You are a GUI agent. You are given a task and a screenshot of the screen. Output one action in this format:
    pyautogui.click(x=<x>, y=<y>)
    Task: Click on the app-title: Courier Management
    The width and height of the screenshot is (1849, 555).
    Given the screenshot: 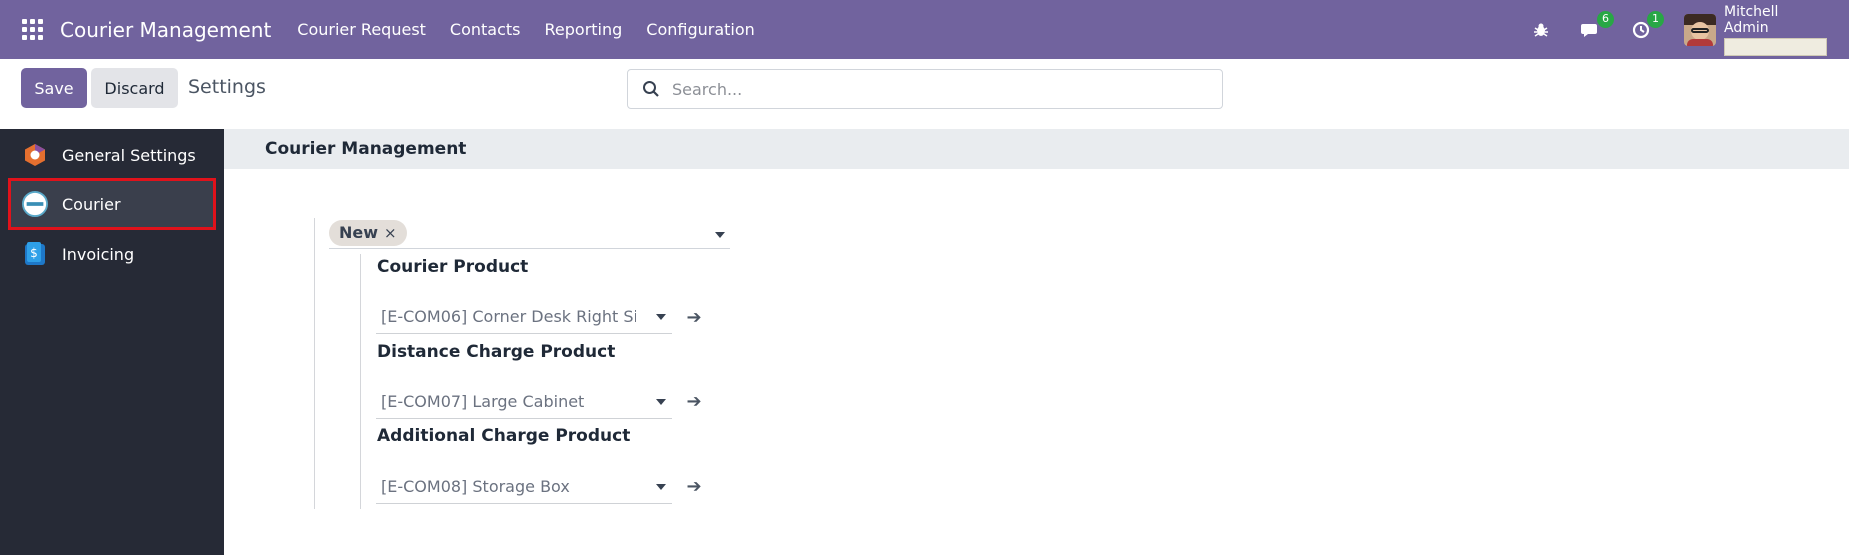 What is the action you would take?
    pyautogui.click(x=165, y=30)
    